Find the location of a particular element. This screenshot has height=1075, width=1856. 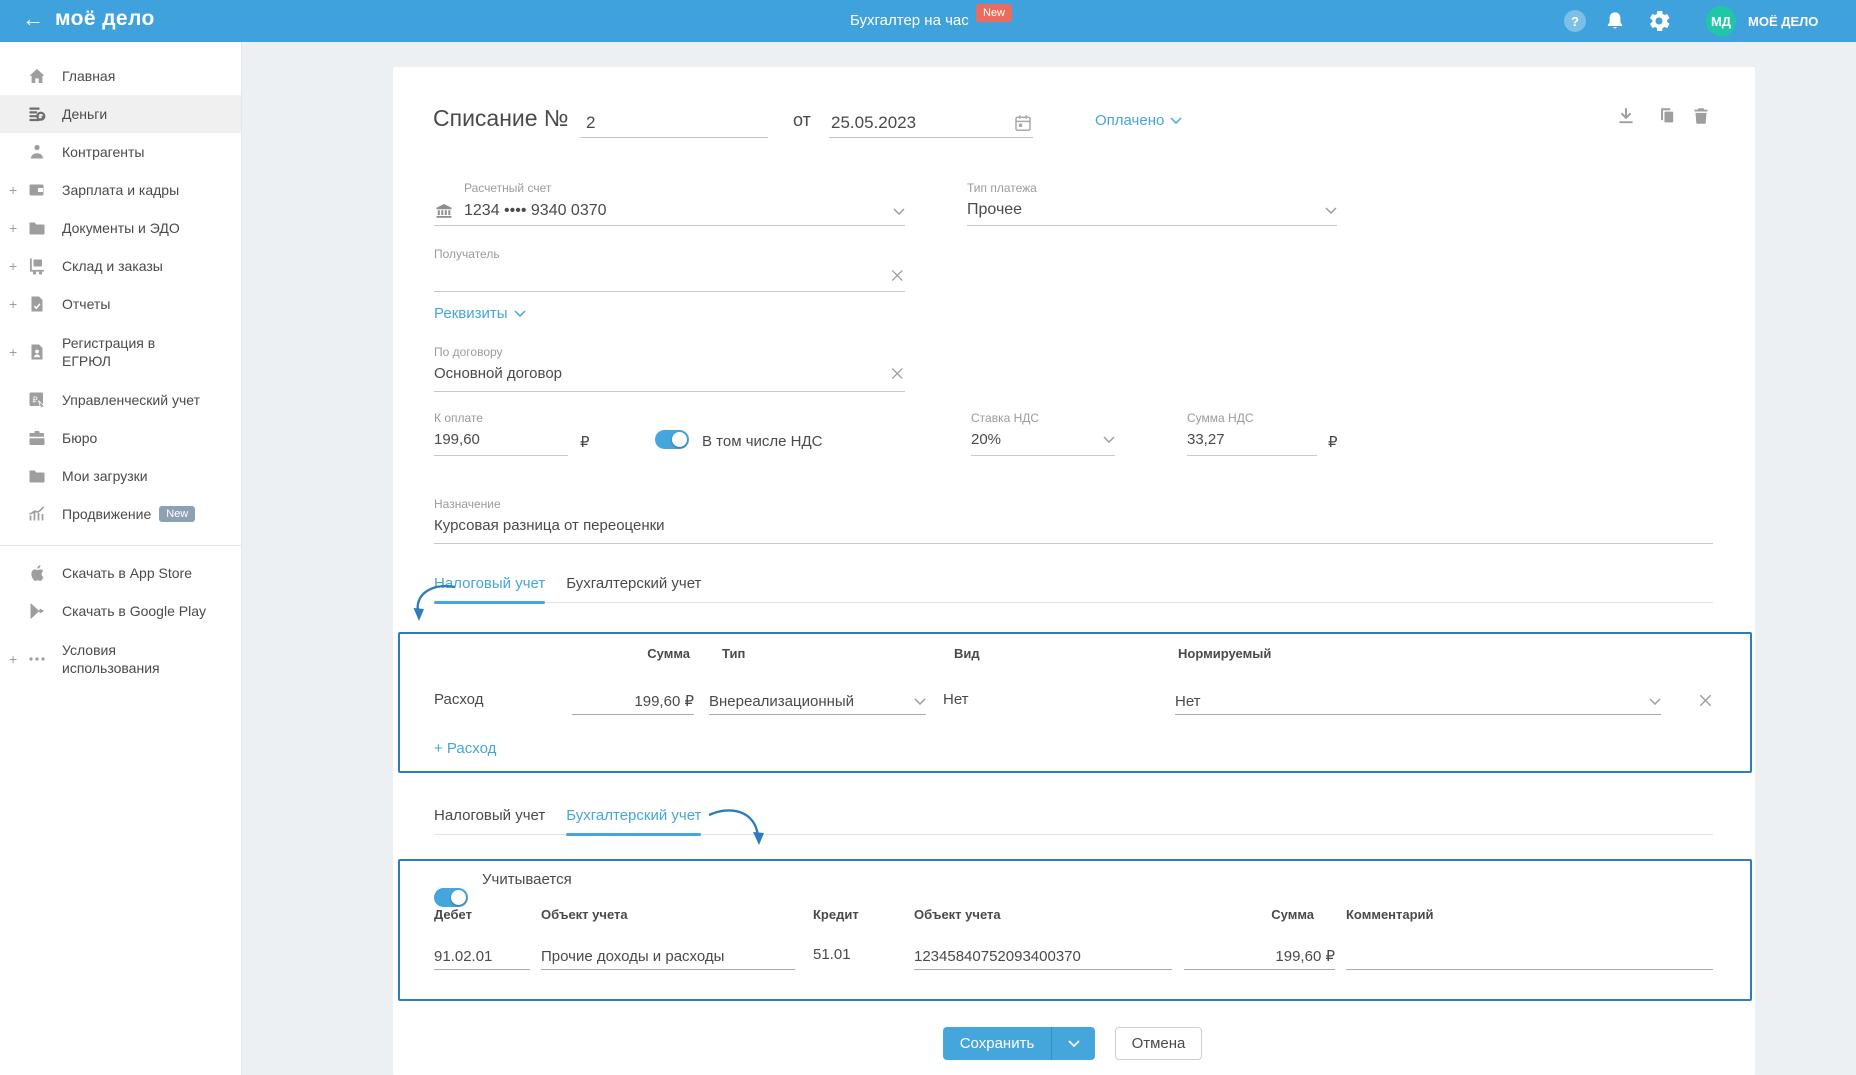

vat-sum-field: Сумма НДС is located at coordinates (1252, 433).